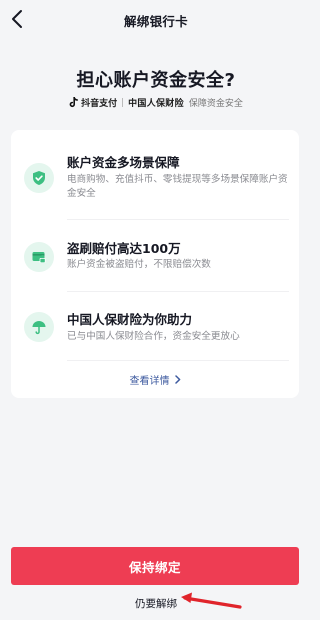 This screenshot has height=620, width=320. What do you see at coordinates (39, 257) in the screenshot?
I see `card-lock-icon` at bounding box center [39, 257].